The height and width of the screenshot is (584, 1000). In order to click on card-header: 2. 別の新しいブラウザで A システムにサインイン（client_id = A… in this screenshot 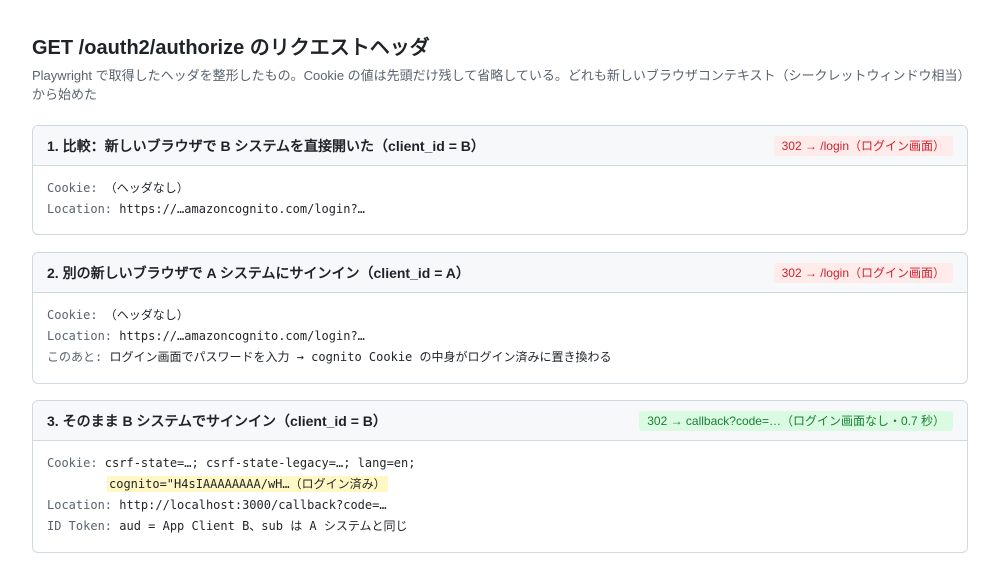, I will do `click(500, 273)`.